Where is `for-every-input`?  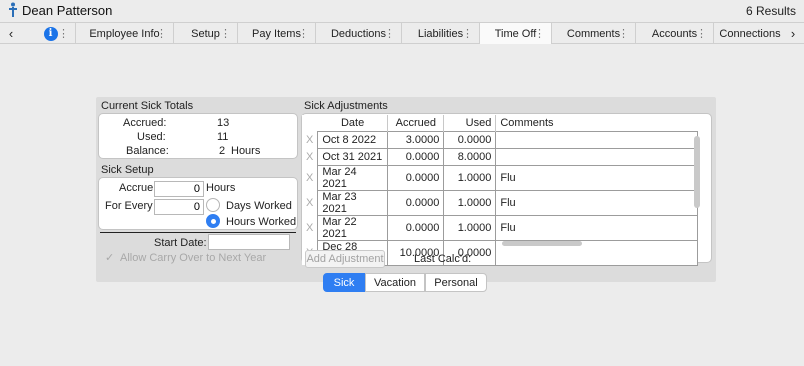 for-every-input is located at coordinates (179, 207).